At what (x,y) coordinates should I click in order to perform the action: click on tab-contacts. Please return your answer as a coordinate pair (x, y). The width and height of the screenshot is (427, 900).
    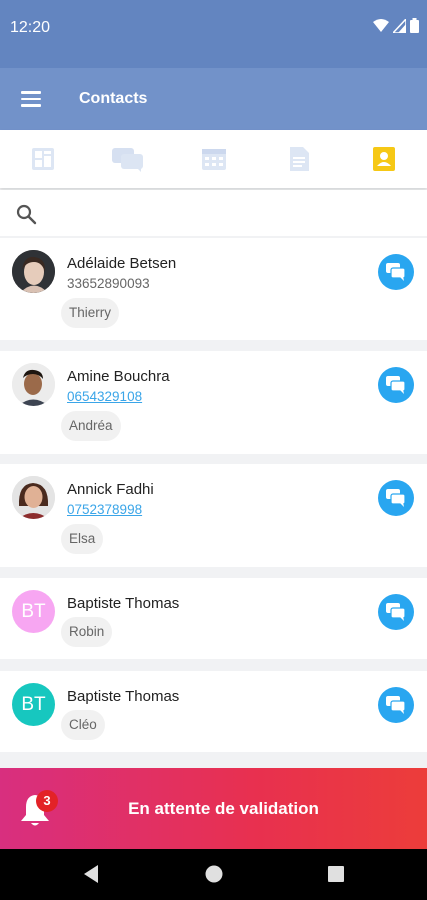
    Looking at the image, I should click on (384, 159).